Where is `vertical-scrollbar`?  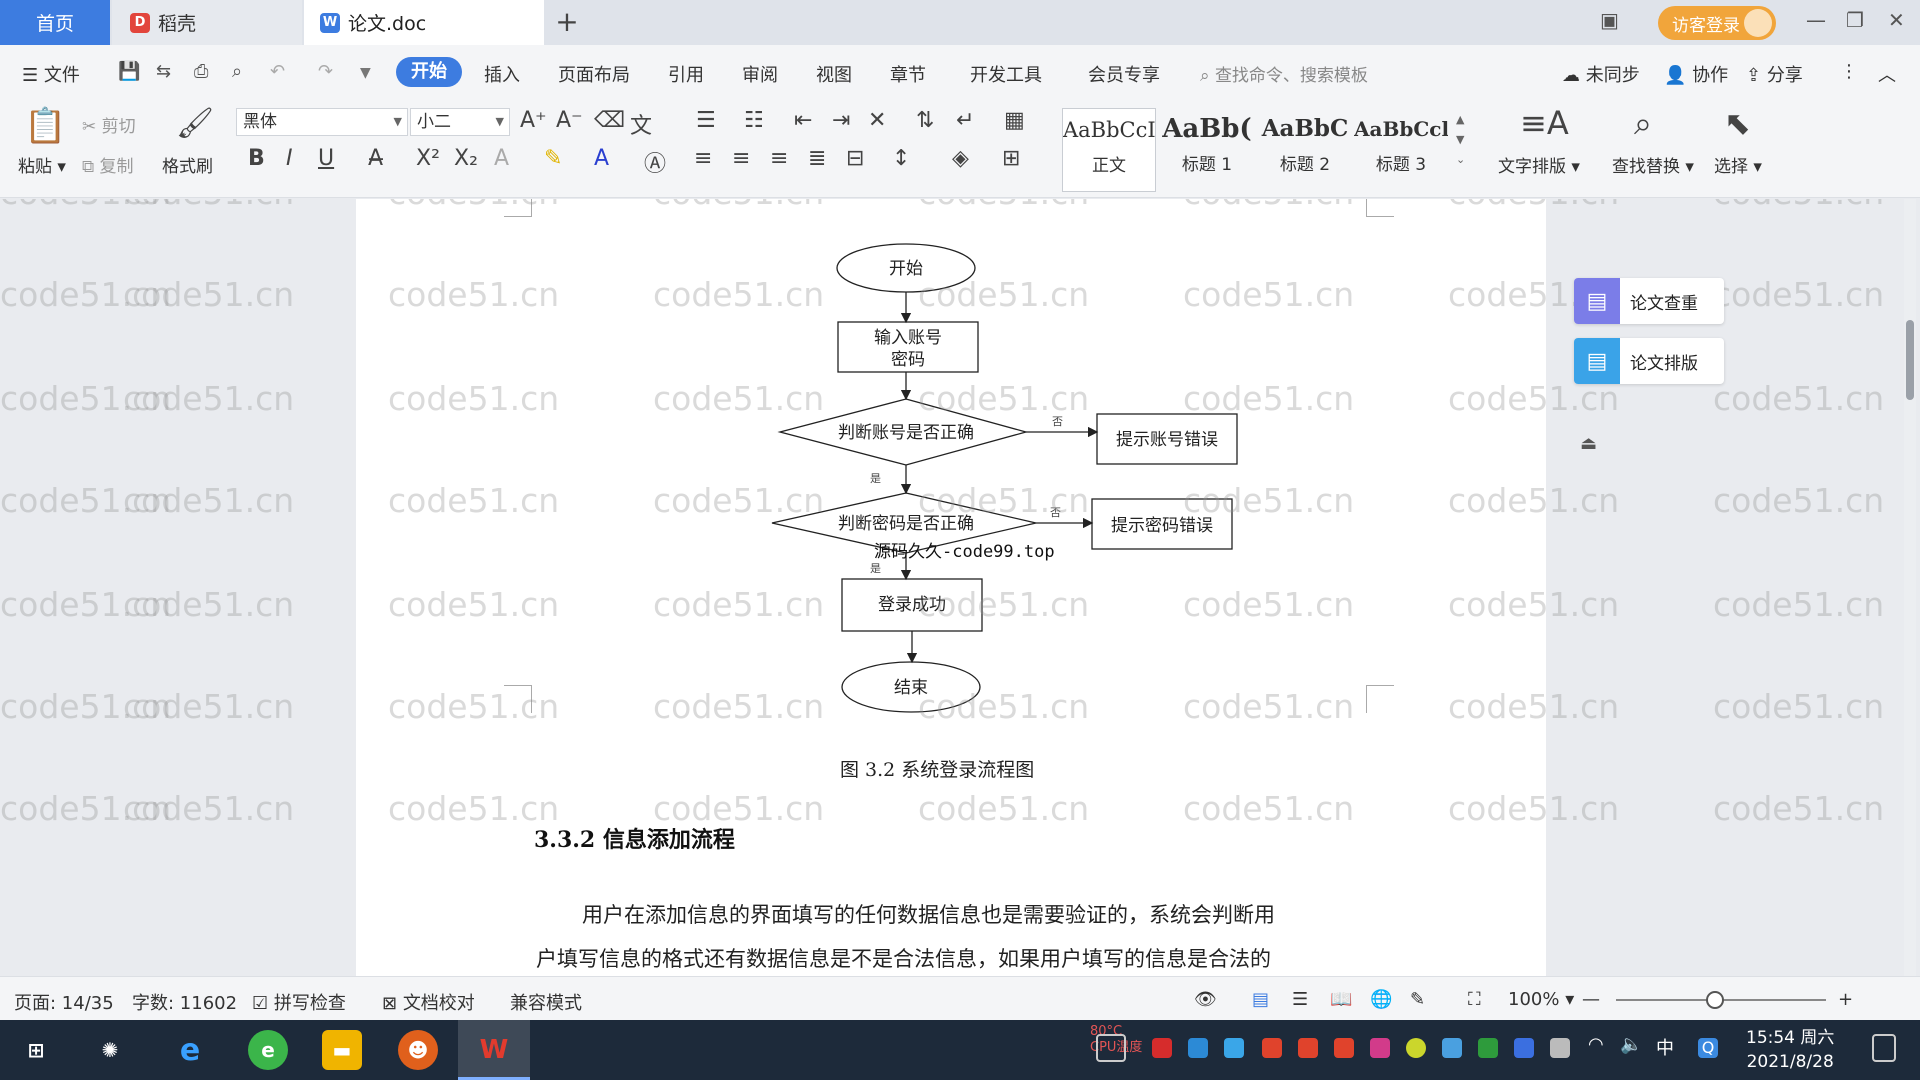 vertical-scrollbar is located at coordinates (1910, 587).